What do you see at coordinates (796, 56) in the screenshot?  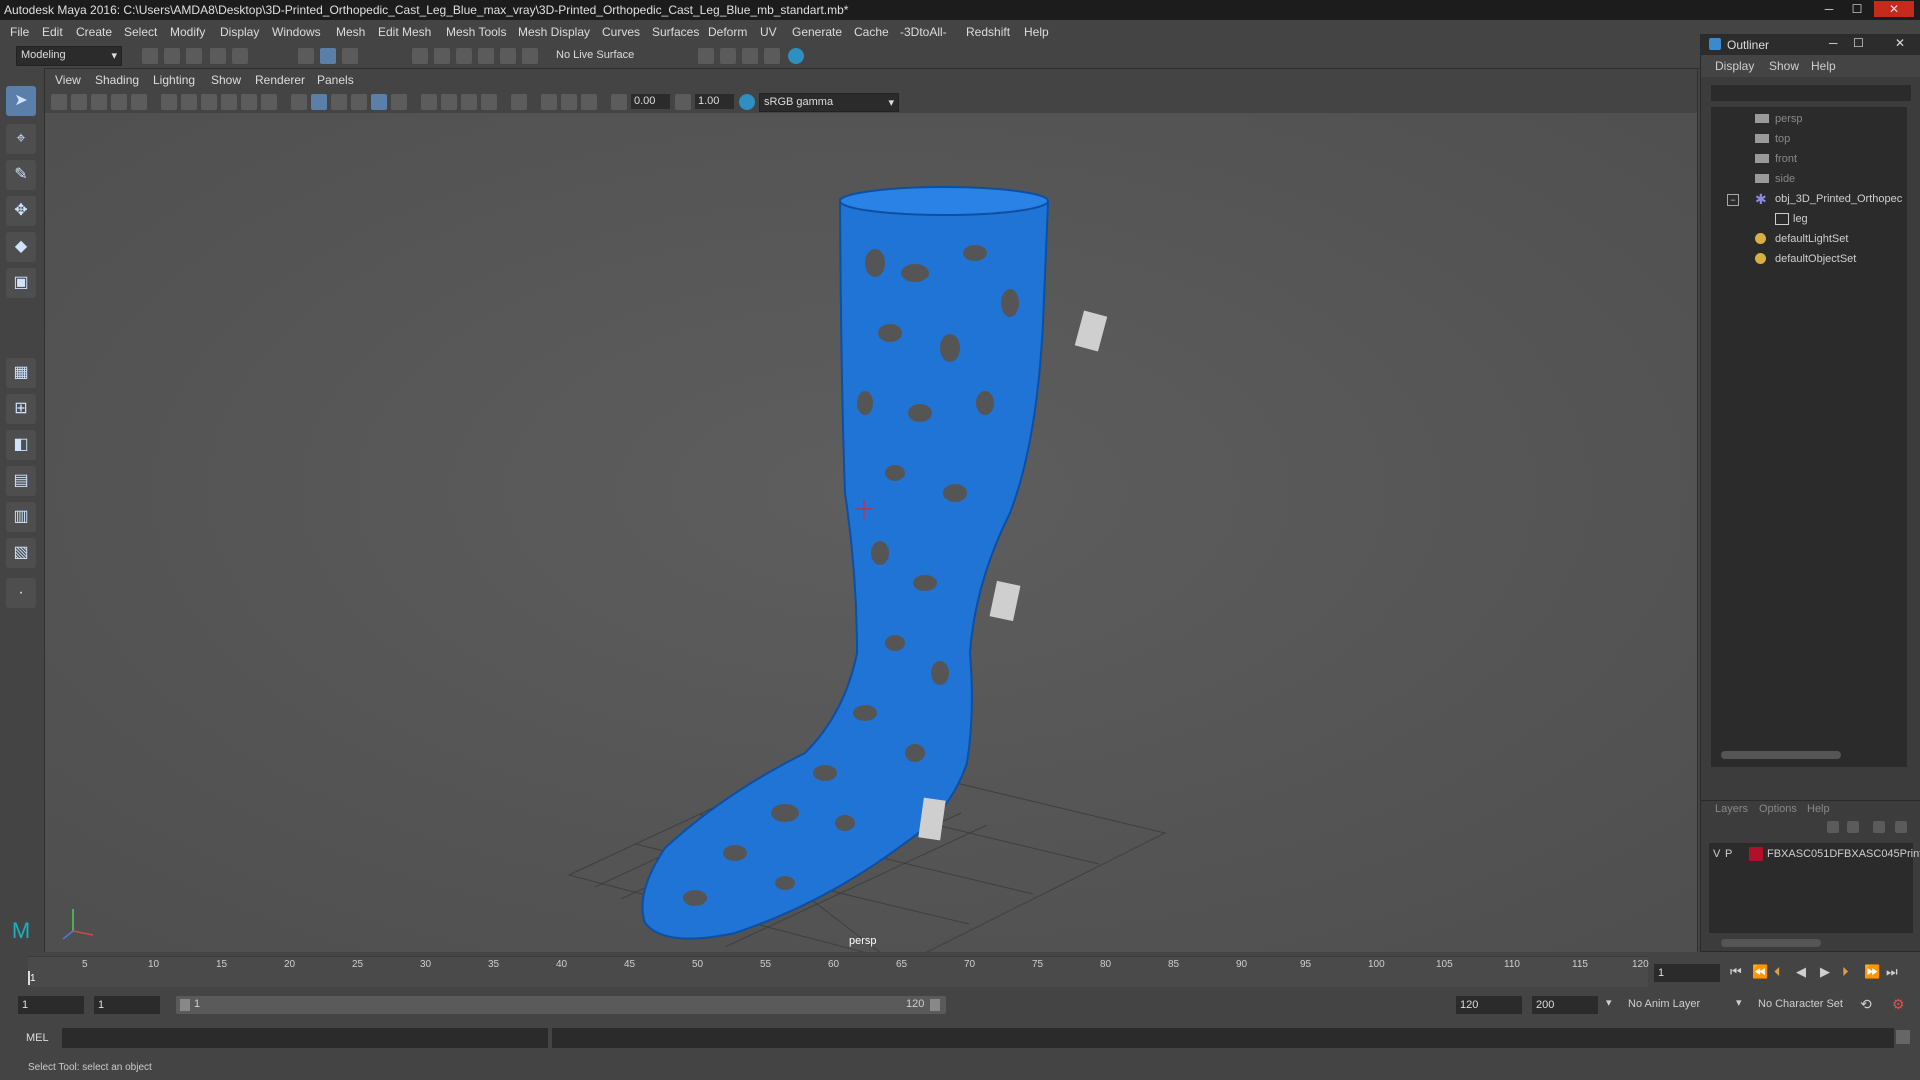 I see `hypershade-icon` at bounding box center [796, 56].